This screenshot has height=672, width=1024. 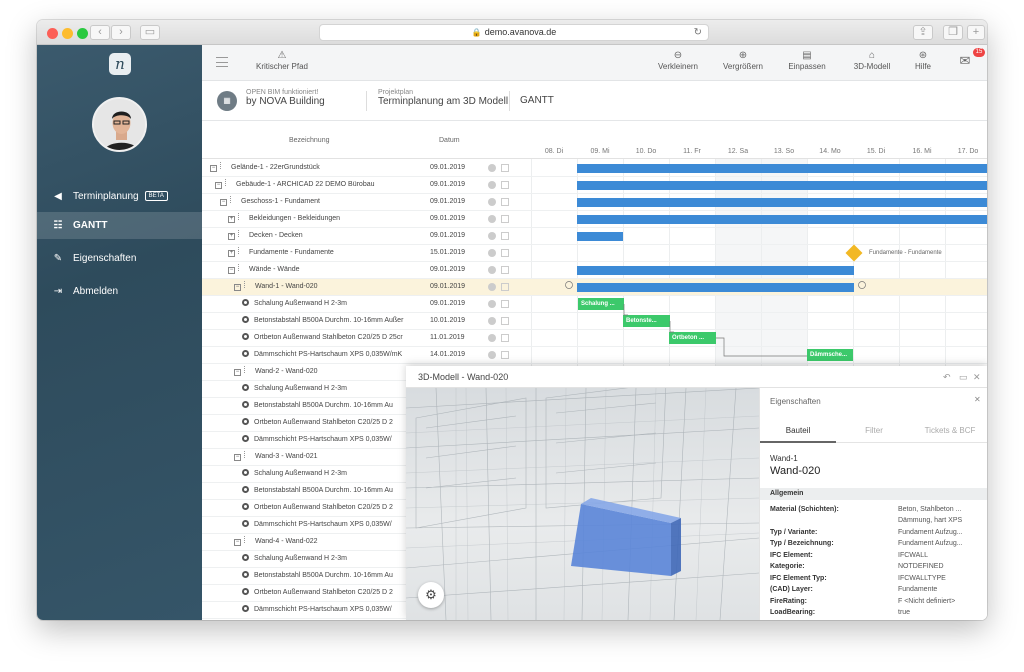 I want to click on milestone-label: Fundamente - Fundamente, so click(x=905, y=253).